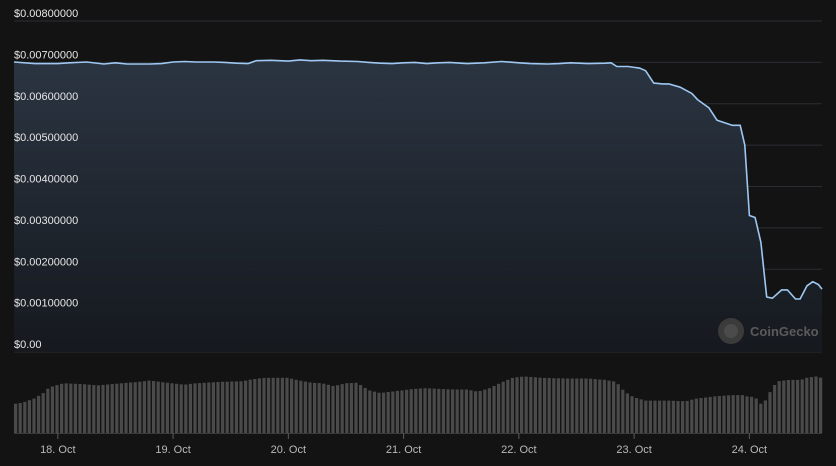 This screenshot has width=836, height=466. I want to click on y-tick-label: $0.00200000, so click(46, 262).